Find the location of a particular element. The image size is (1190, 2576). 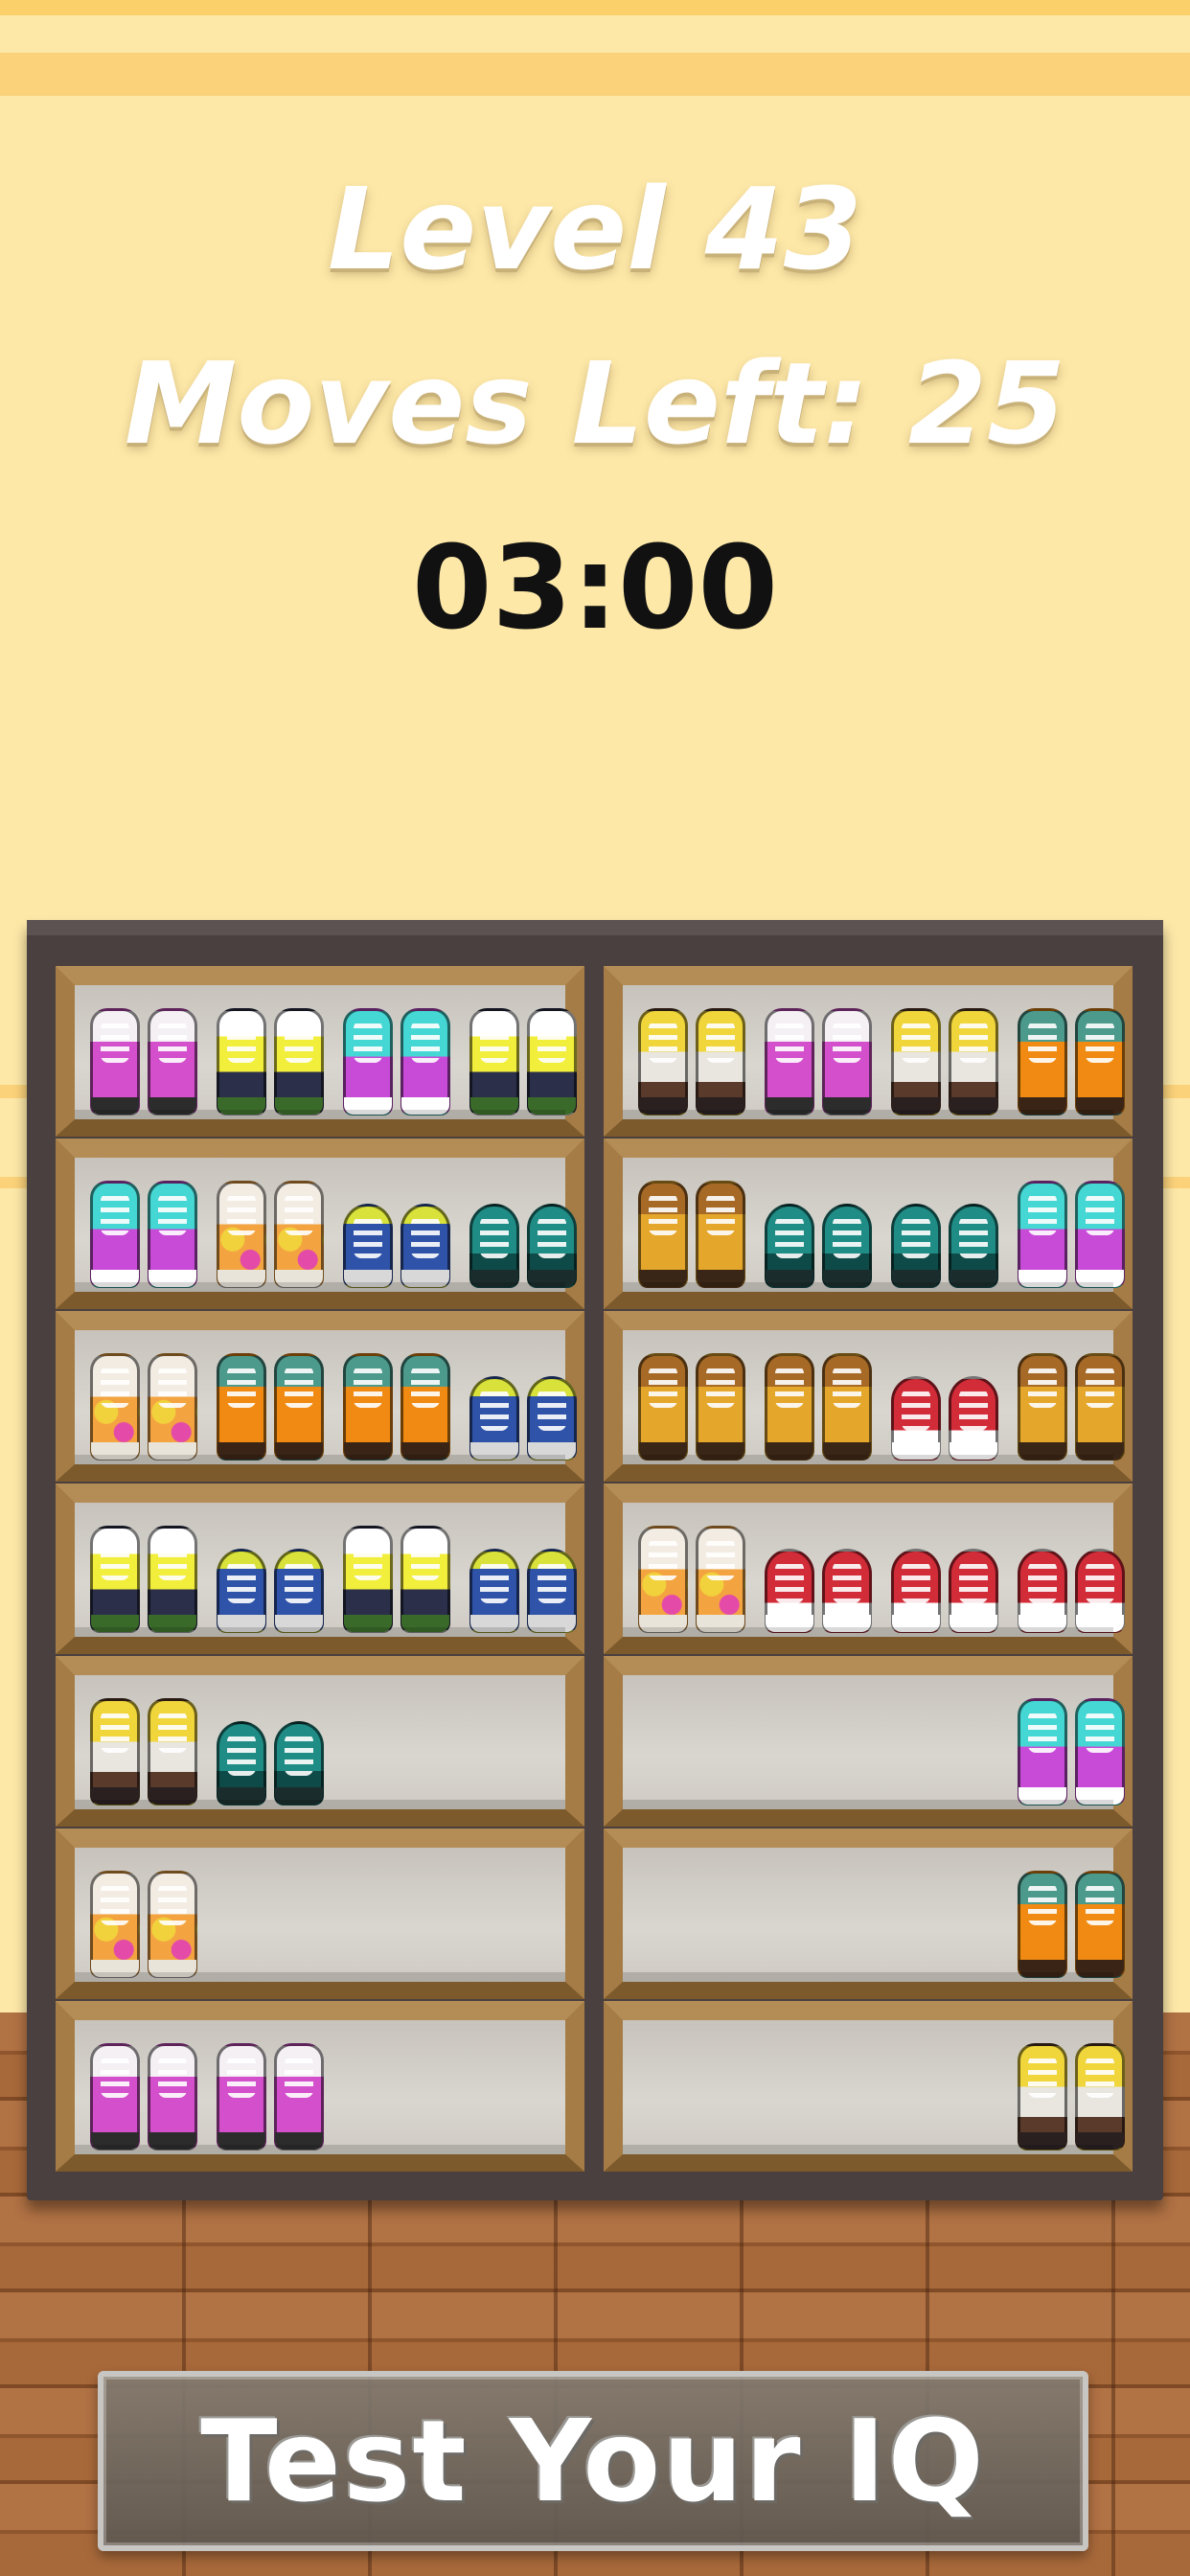

test-your-iq-button: Test Your IQ is located at coordinates (593, 2461).